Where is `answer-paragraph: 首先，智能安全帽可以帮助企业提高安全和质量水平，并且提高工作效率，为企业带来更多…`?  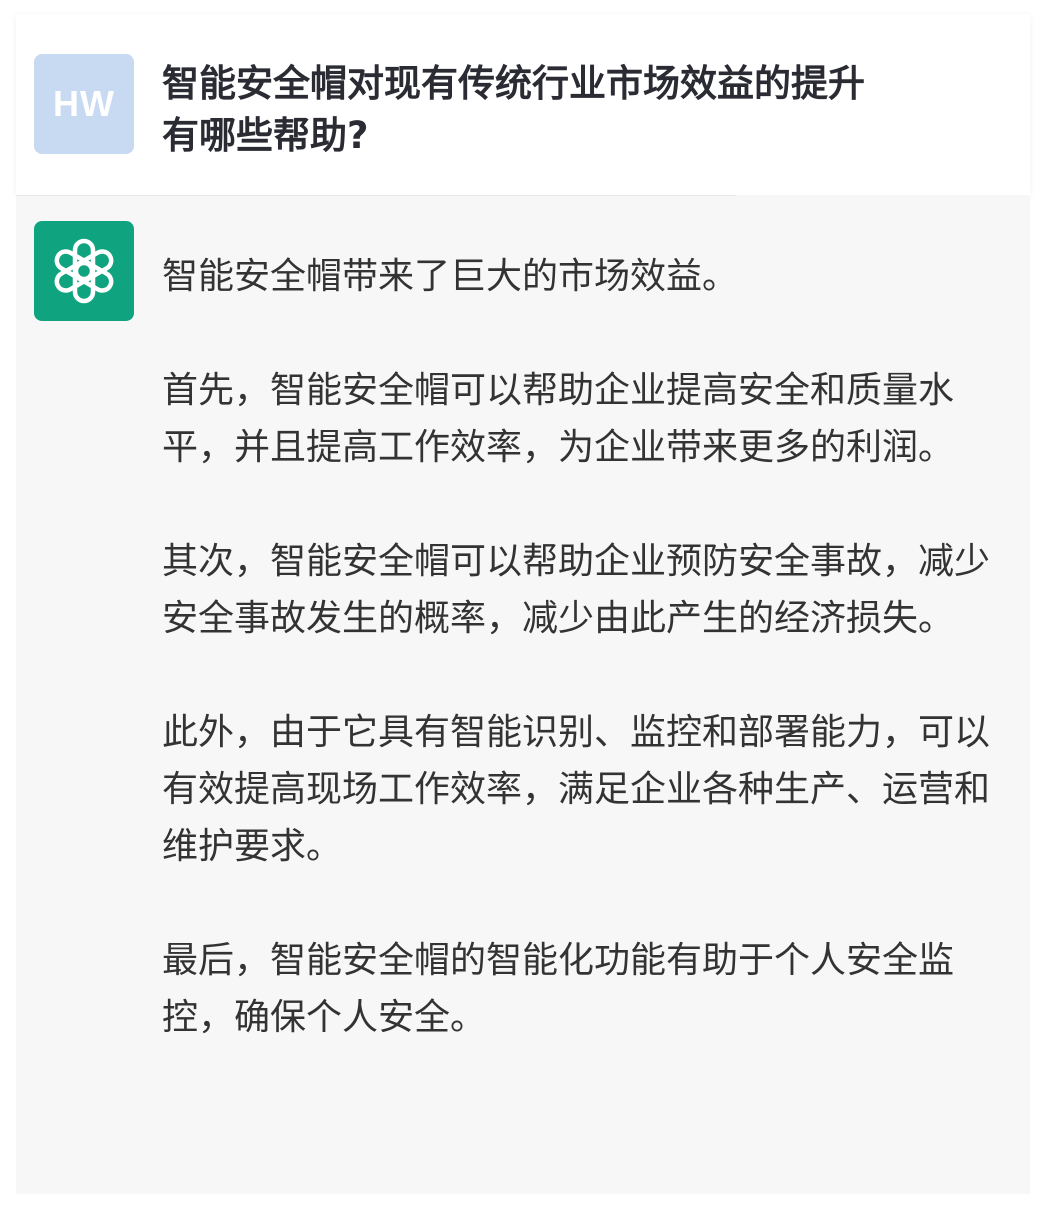
answer-paragraph: 首先，智能安全帽可以帮助企业提高安全和质量水平，并且提高工作效率，为企业带来更多… is located at coordinates (558, 419).